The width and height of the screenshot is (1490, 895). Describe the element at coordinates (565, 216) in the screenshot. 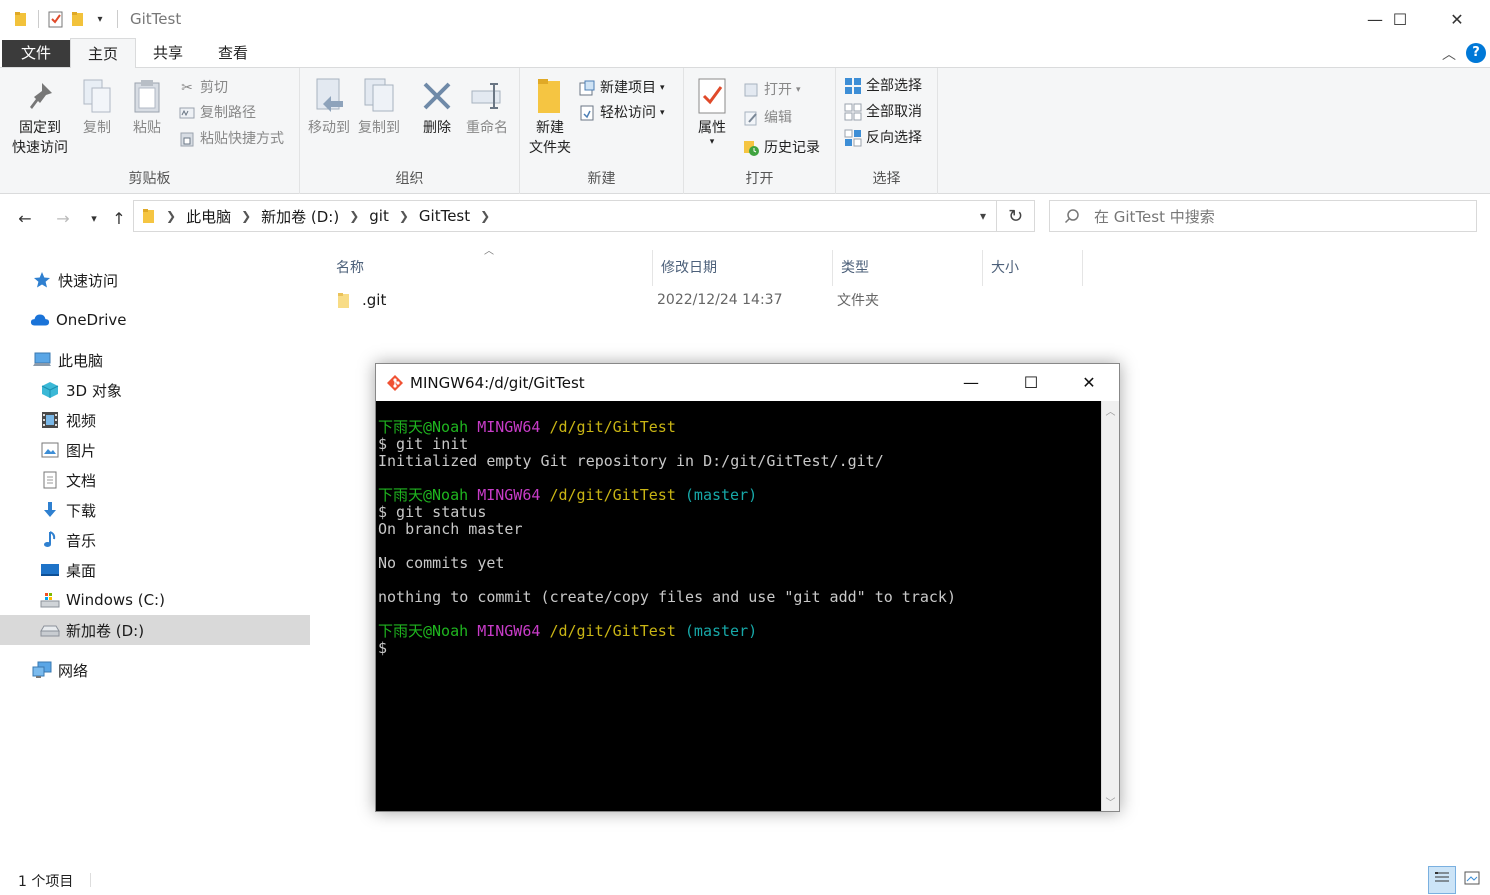

I see `address-bar: ❯ 此电脑 ❯ 新加卷 (D:) ❯ git ❯ GitTest ❯ ▾` at that location.